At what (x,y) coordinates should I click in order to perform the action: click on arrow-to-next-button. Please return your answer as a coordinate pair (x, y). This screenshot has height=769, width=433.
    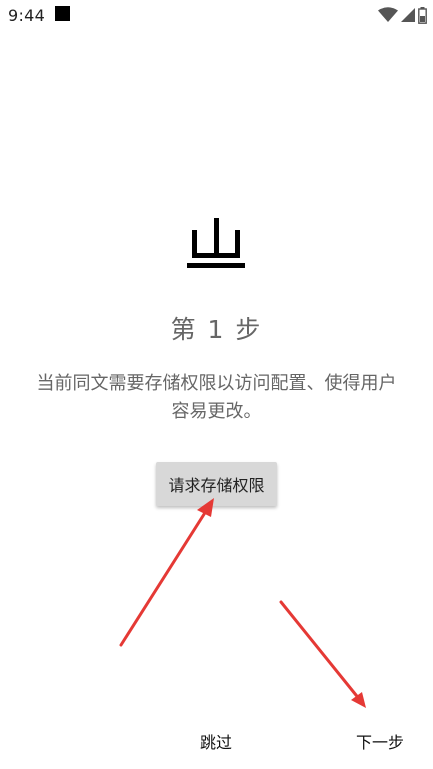
    Looking at the image, I should click on (322, 654).